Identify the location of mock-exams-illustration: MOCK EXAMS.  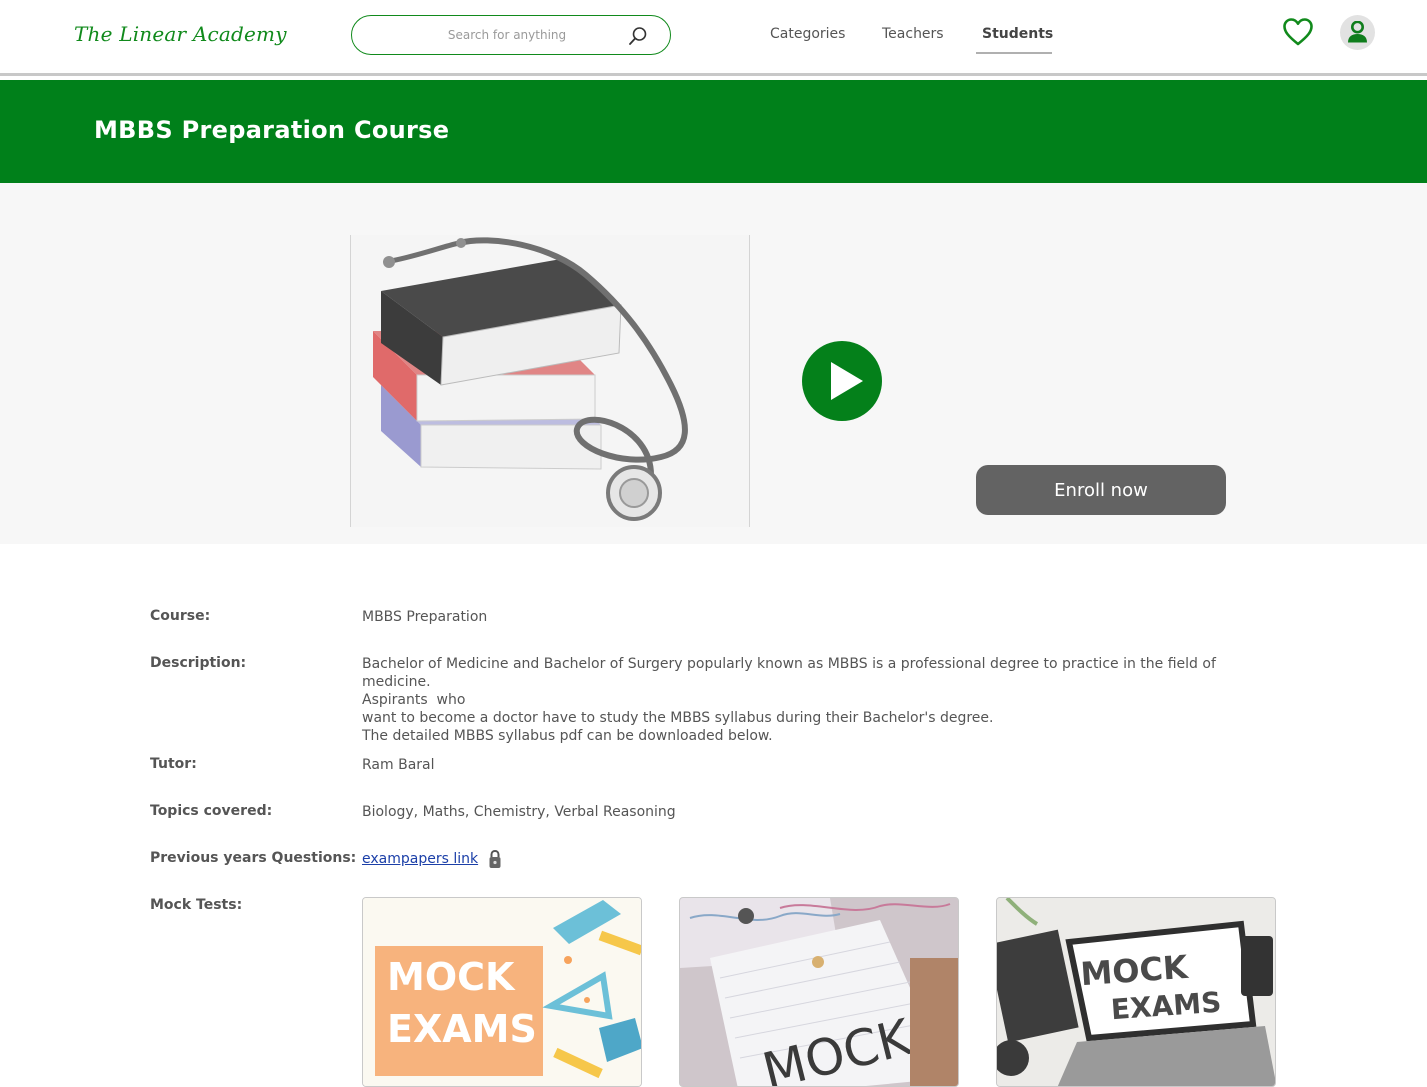
(502, 992).